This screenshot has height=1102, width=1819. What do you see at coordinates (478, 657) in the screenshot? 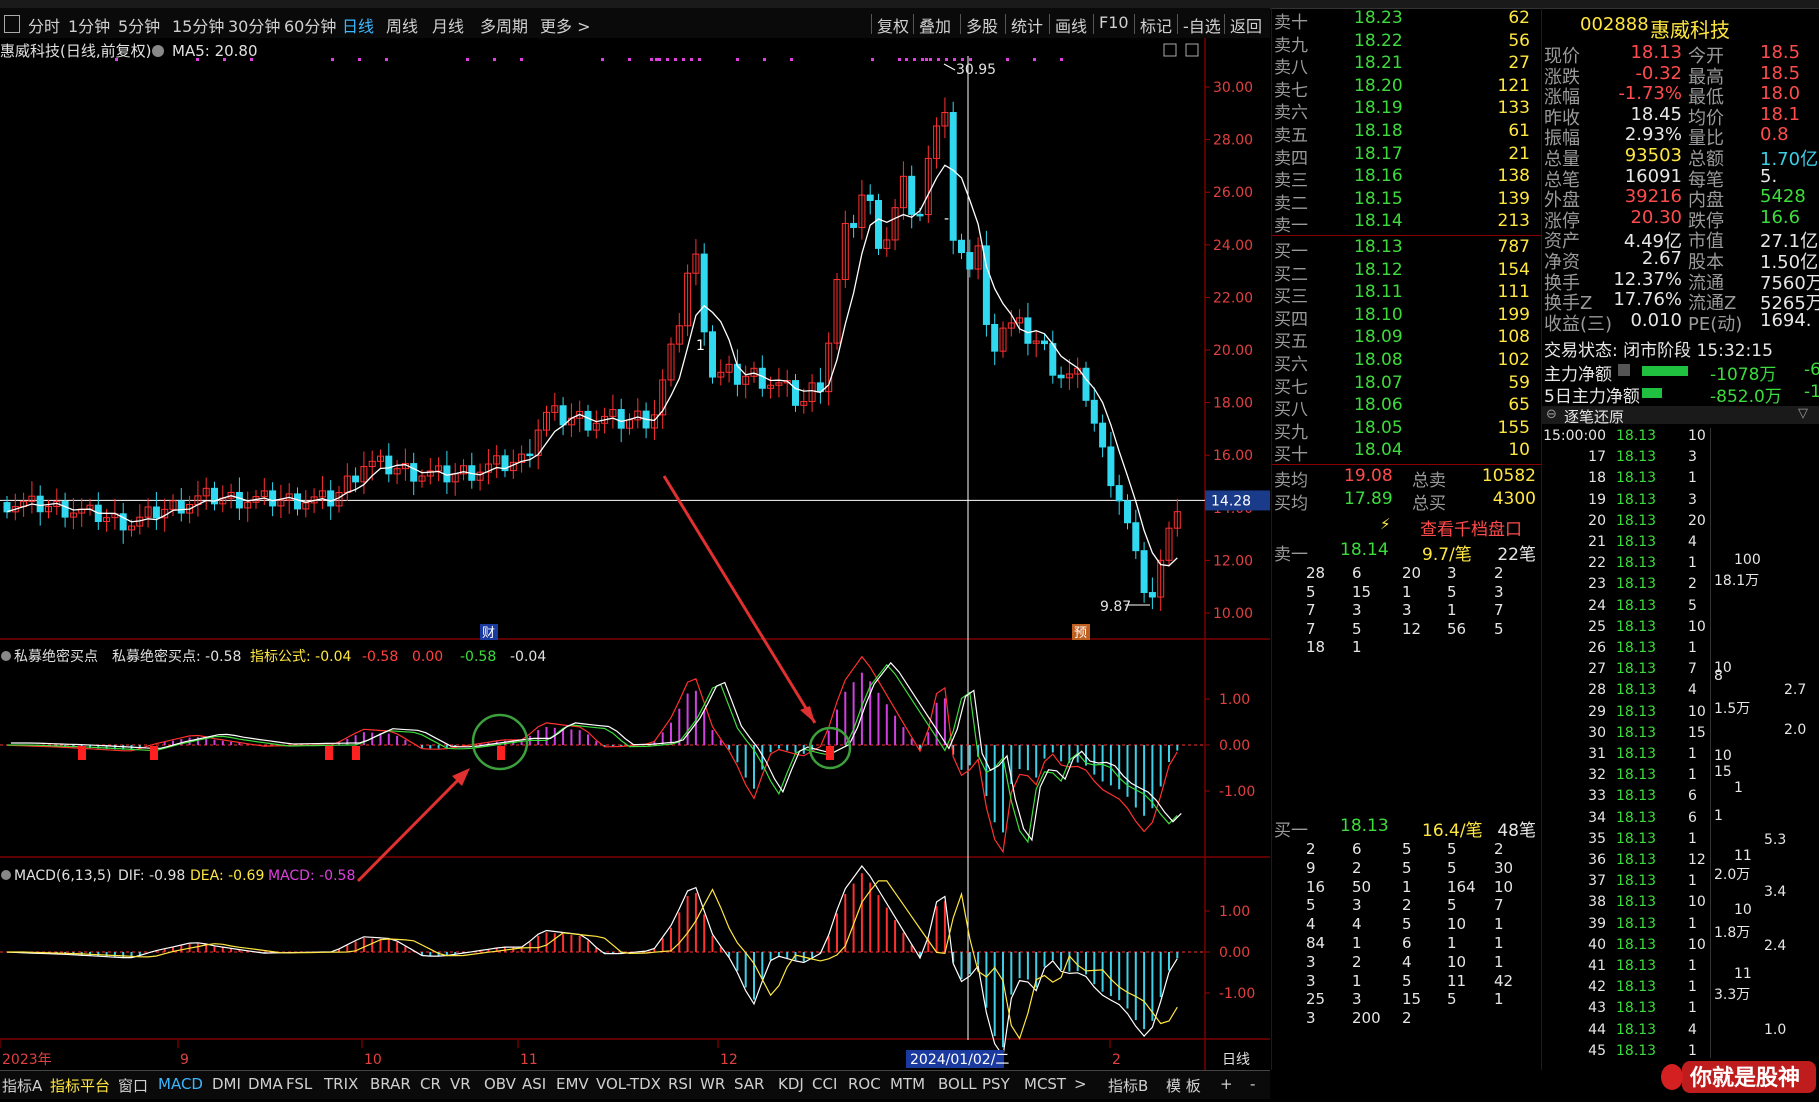
I see `ind1-value-3: -0.58` at bounding box center [478, 657].